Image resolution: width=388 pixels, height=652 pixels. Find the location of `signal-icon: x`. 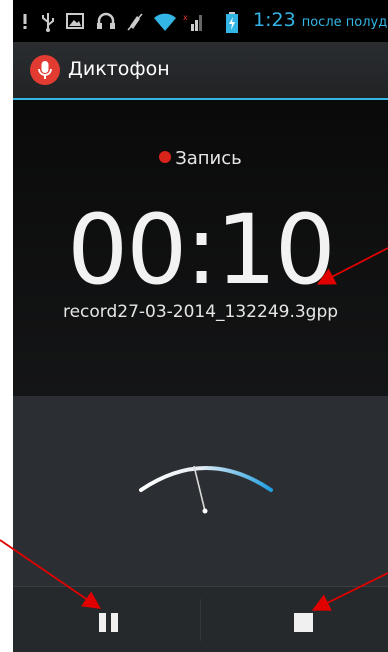

signal-icon: x is located at coordinates (192, 22).